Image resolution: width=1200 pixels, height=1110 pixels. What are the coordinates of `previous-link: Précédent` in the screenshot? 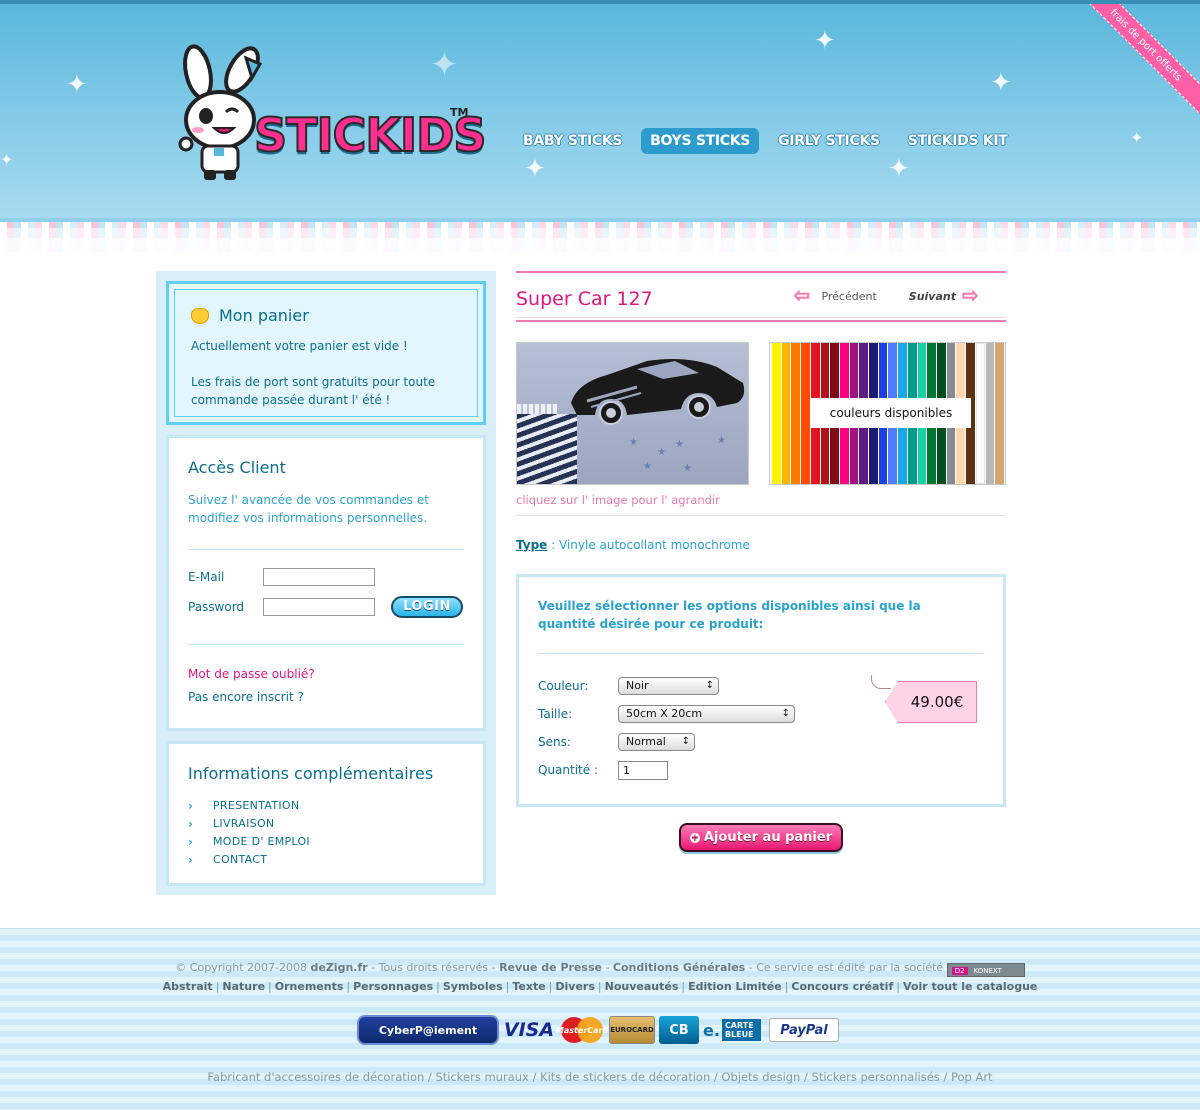 It's located at (848, 296).